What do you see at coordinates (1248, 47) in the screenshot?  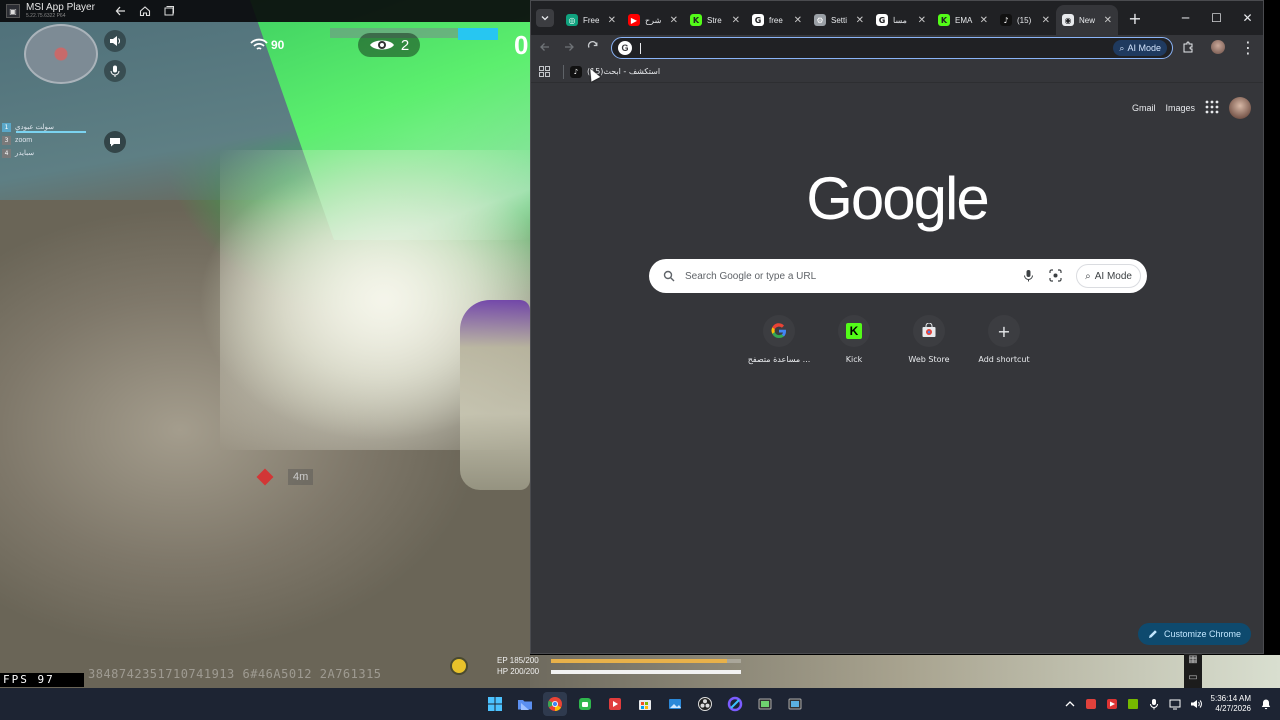 I see `kebab-menu-icon: ⋮` at bounding box center [1248, 47].